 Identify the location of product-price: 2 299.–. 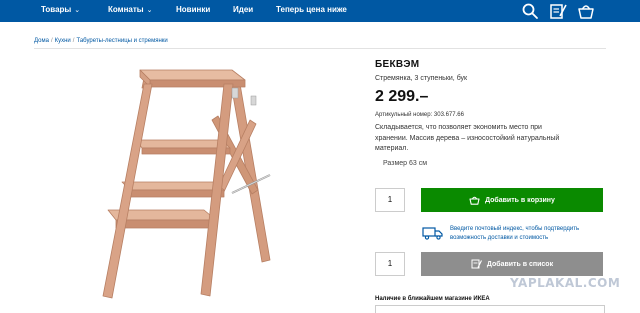
(402, 96).